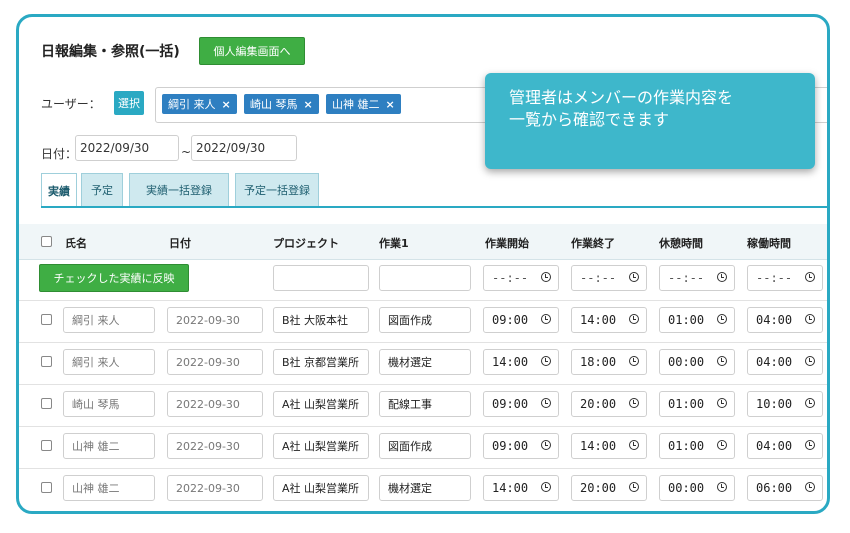  I want to click on tab-actual-bulk: 実績一括登録, so click(179, 190).